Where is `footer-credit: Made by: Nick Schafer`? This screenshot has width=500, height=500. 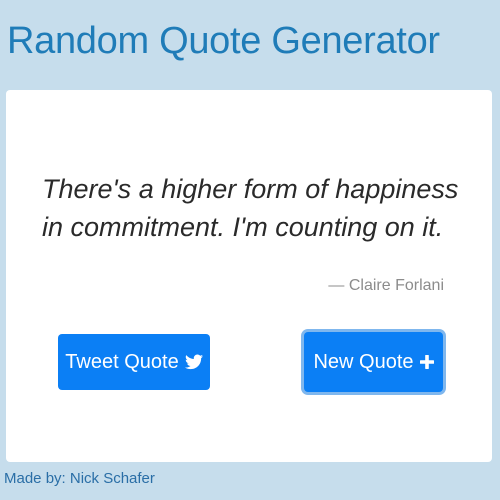
footer-credit: Made by: Nick Schafer is located at coordinates (79, 478).